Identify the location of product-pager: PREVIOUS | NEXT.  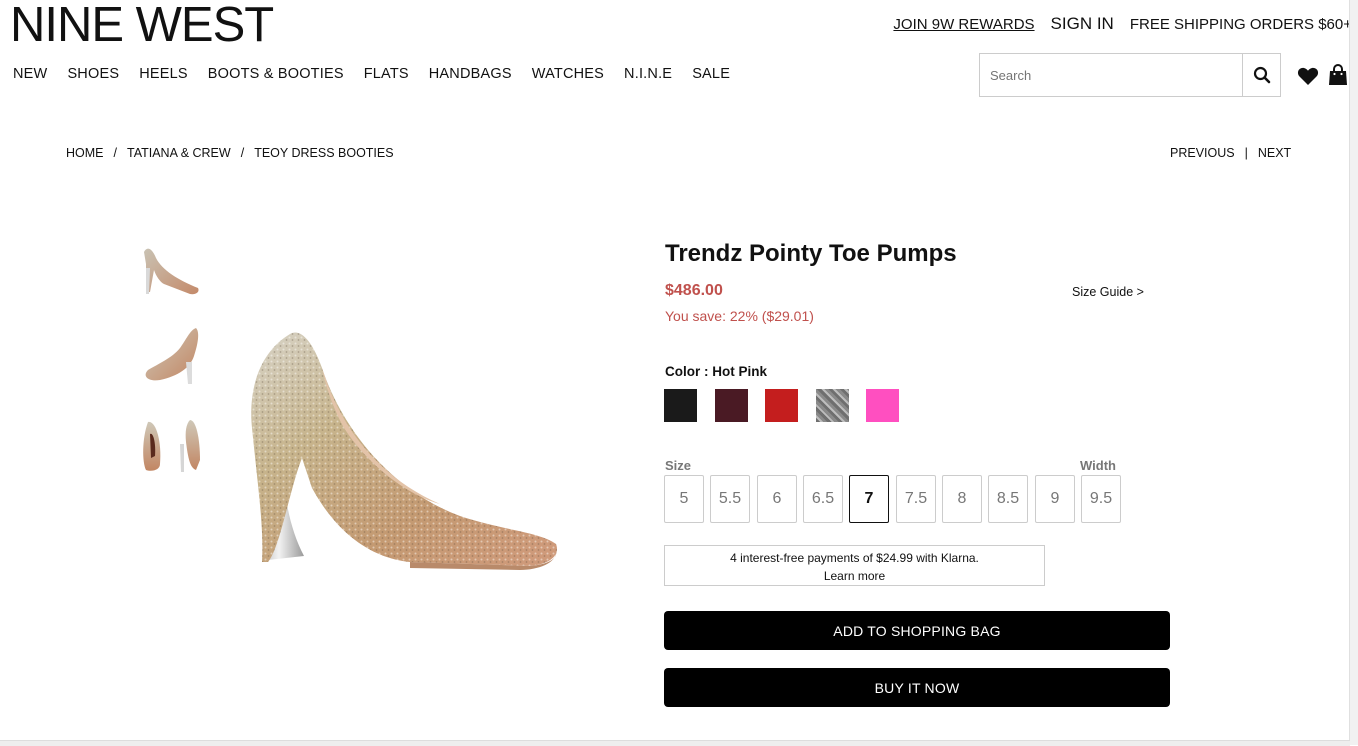
(1230, 153).